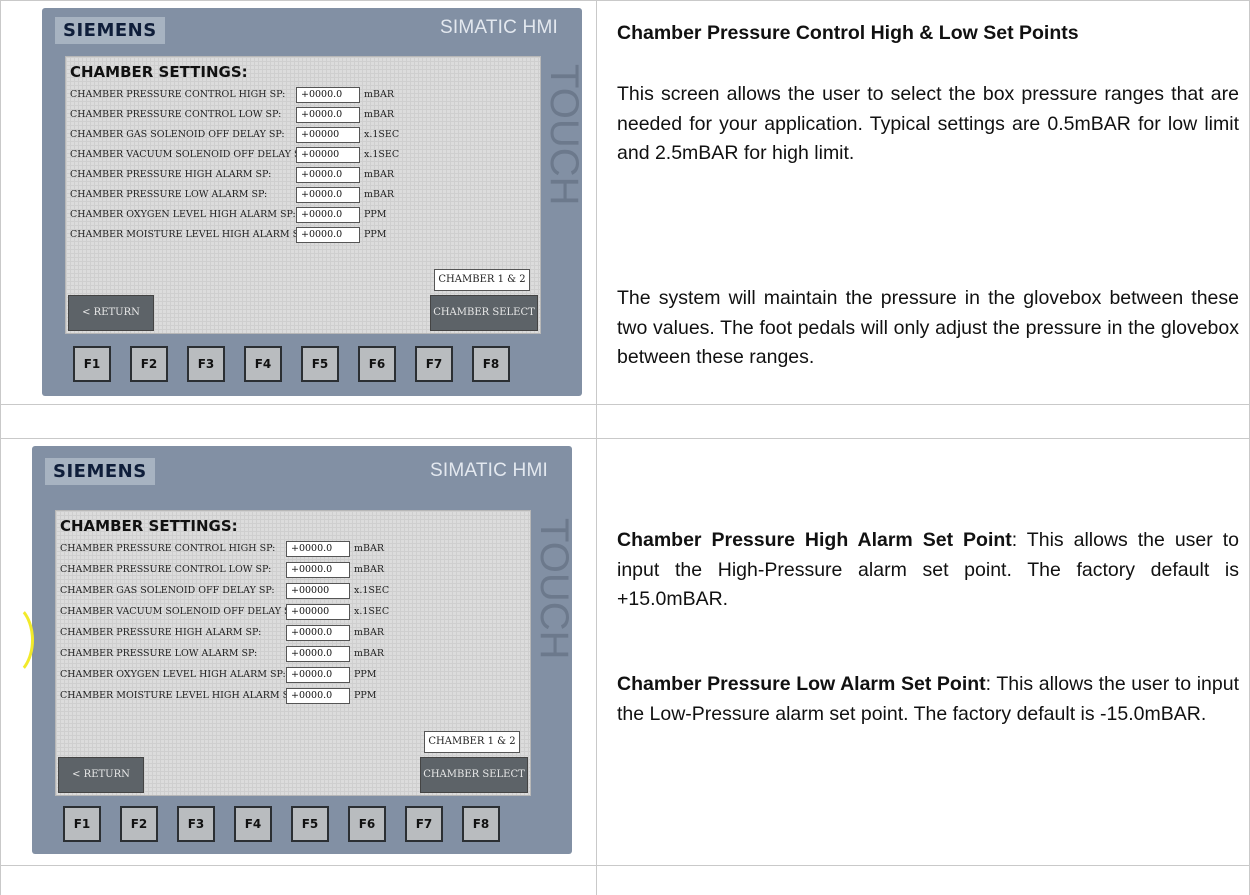 This screenshot has width=1250, height=895. What do you see at coordinates (552, 589) in the screenshot?
I see `touch-label: TOUCH` at bounding box center [552, 589].